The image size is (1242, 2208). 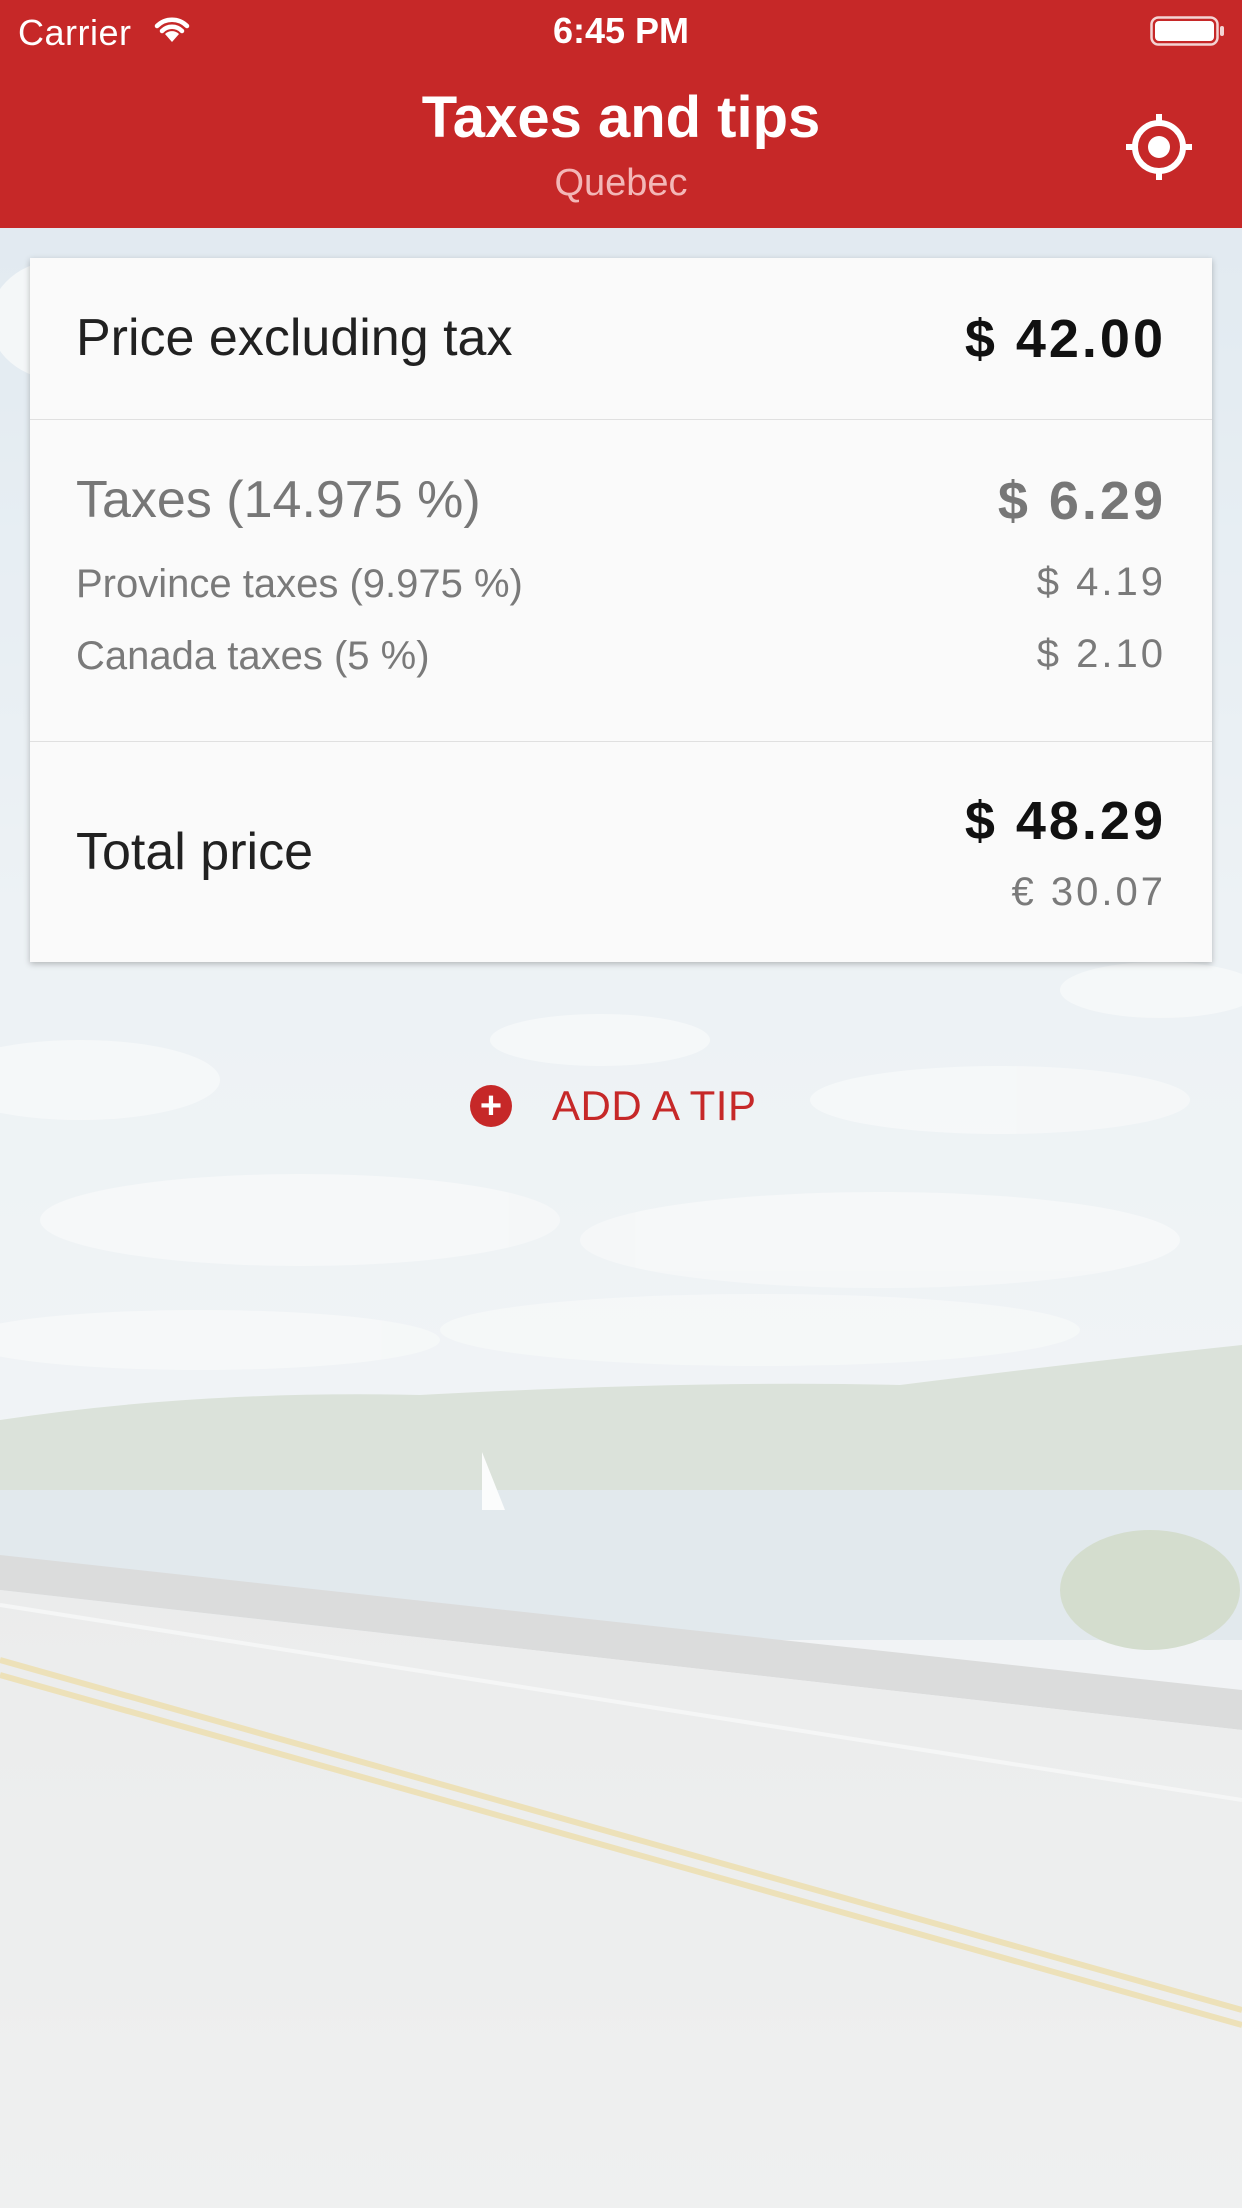 I want to click on province-taxes-value: $ 4.19, so click(x=1101, y=582).